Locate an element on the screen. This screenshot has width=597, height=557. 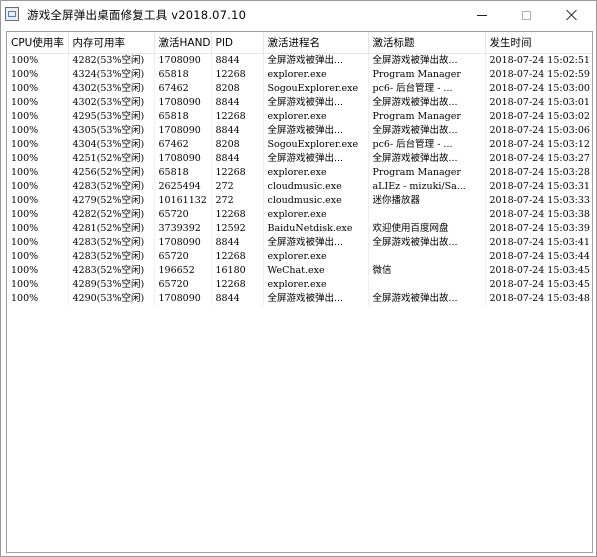
title-bar: 游戏全屏弹出桌面修复工具 v2018.07.10 is located at coordinates (298, 15).